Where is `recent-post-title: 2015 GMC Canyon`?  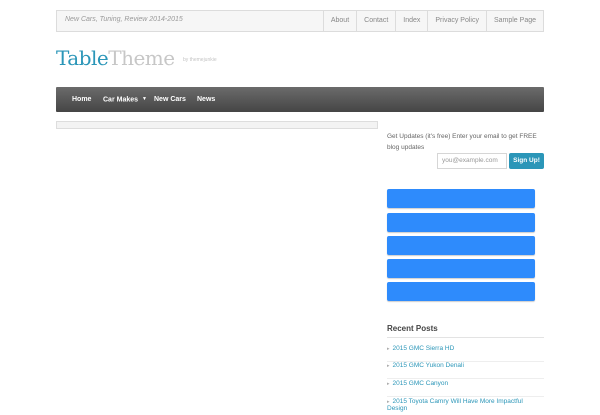 recent-post-title: 2015 GMC Canyon is located at coordinates (420, 383).